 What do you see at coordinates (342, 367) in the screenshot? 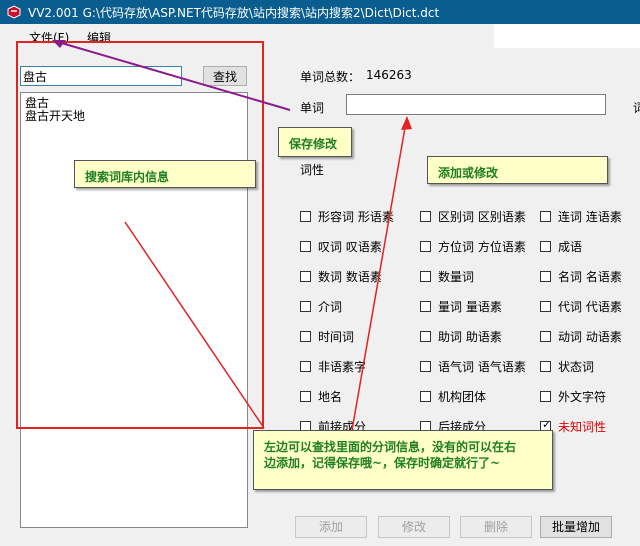
I see `checkbox-label: 非语素字` at bounding box center [342, 367].